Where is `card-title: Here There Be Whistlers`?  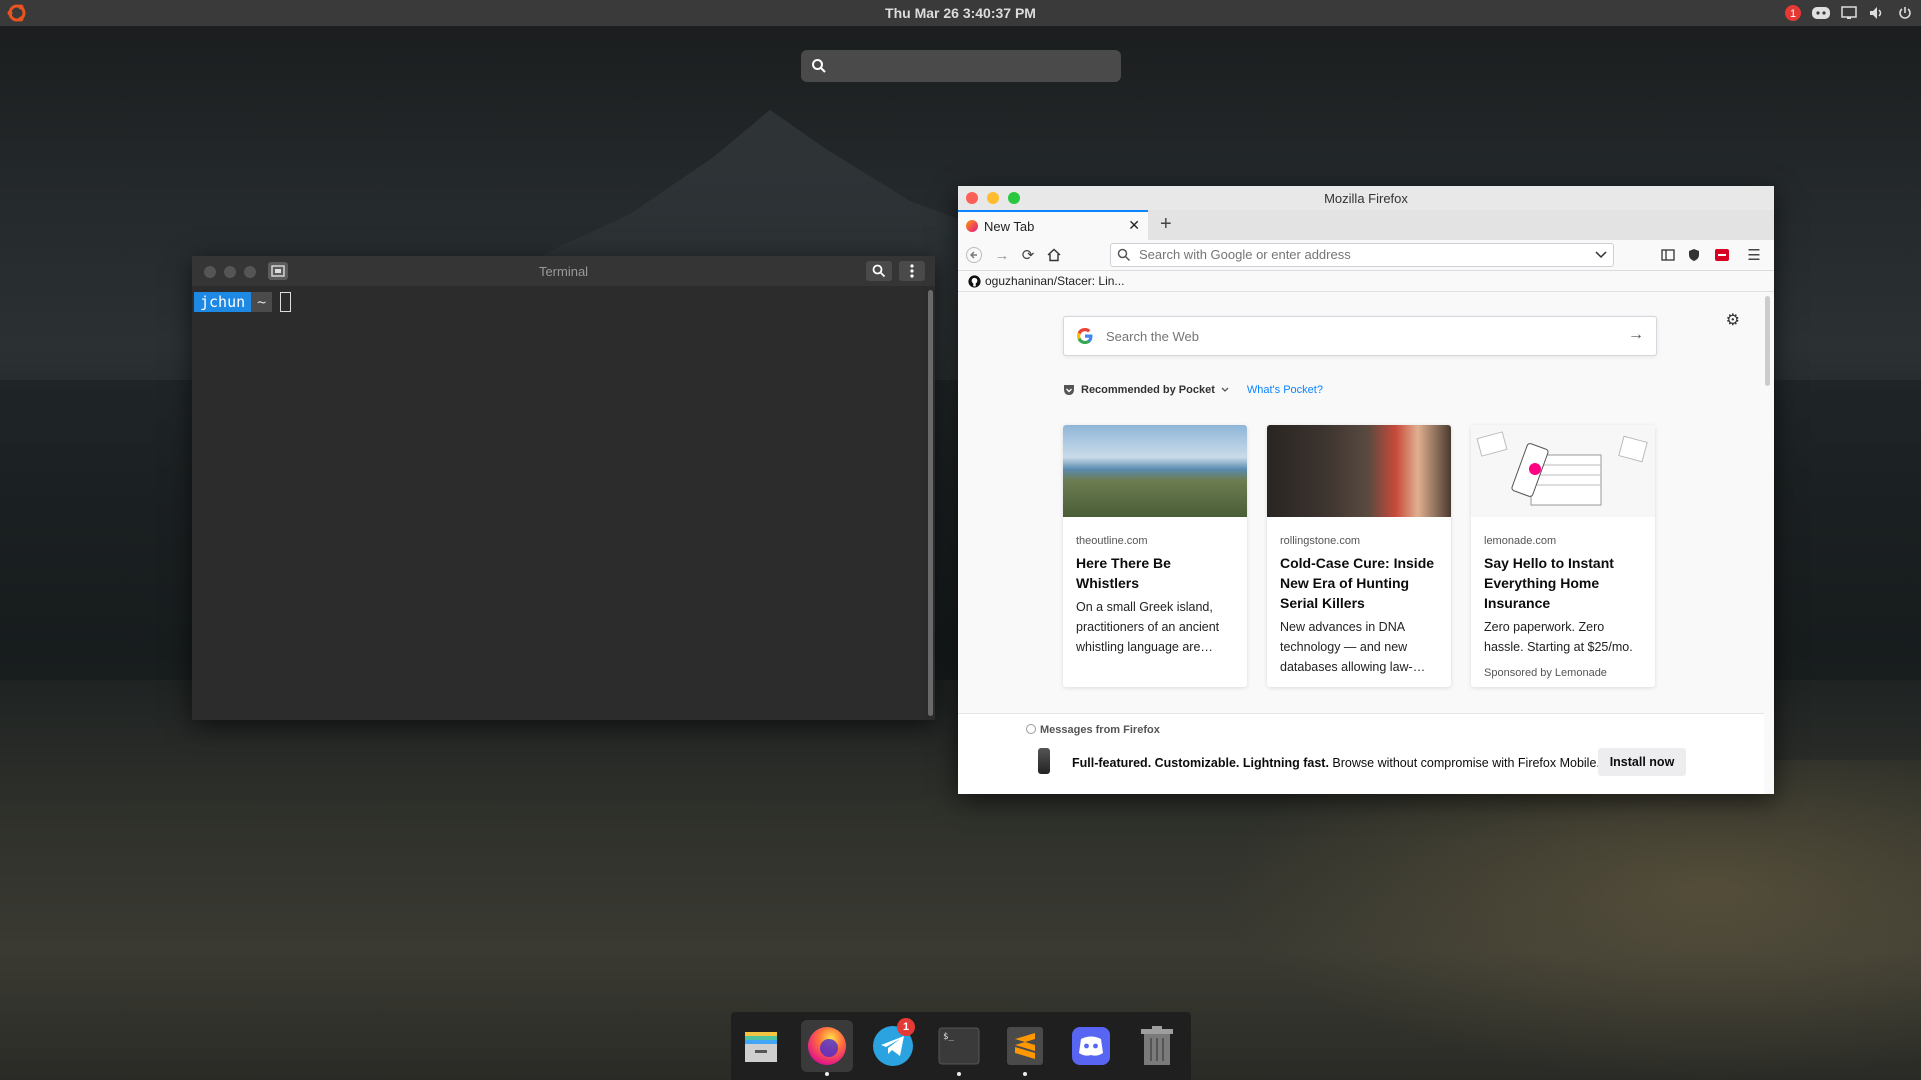 card-title: Here There Be Whistlers is located at coordinates (1123, 573).